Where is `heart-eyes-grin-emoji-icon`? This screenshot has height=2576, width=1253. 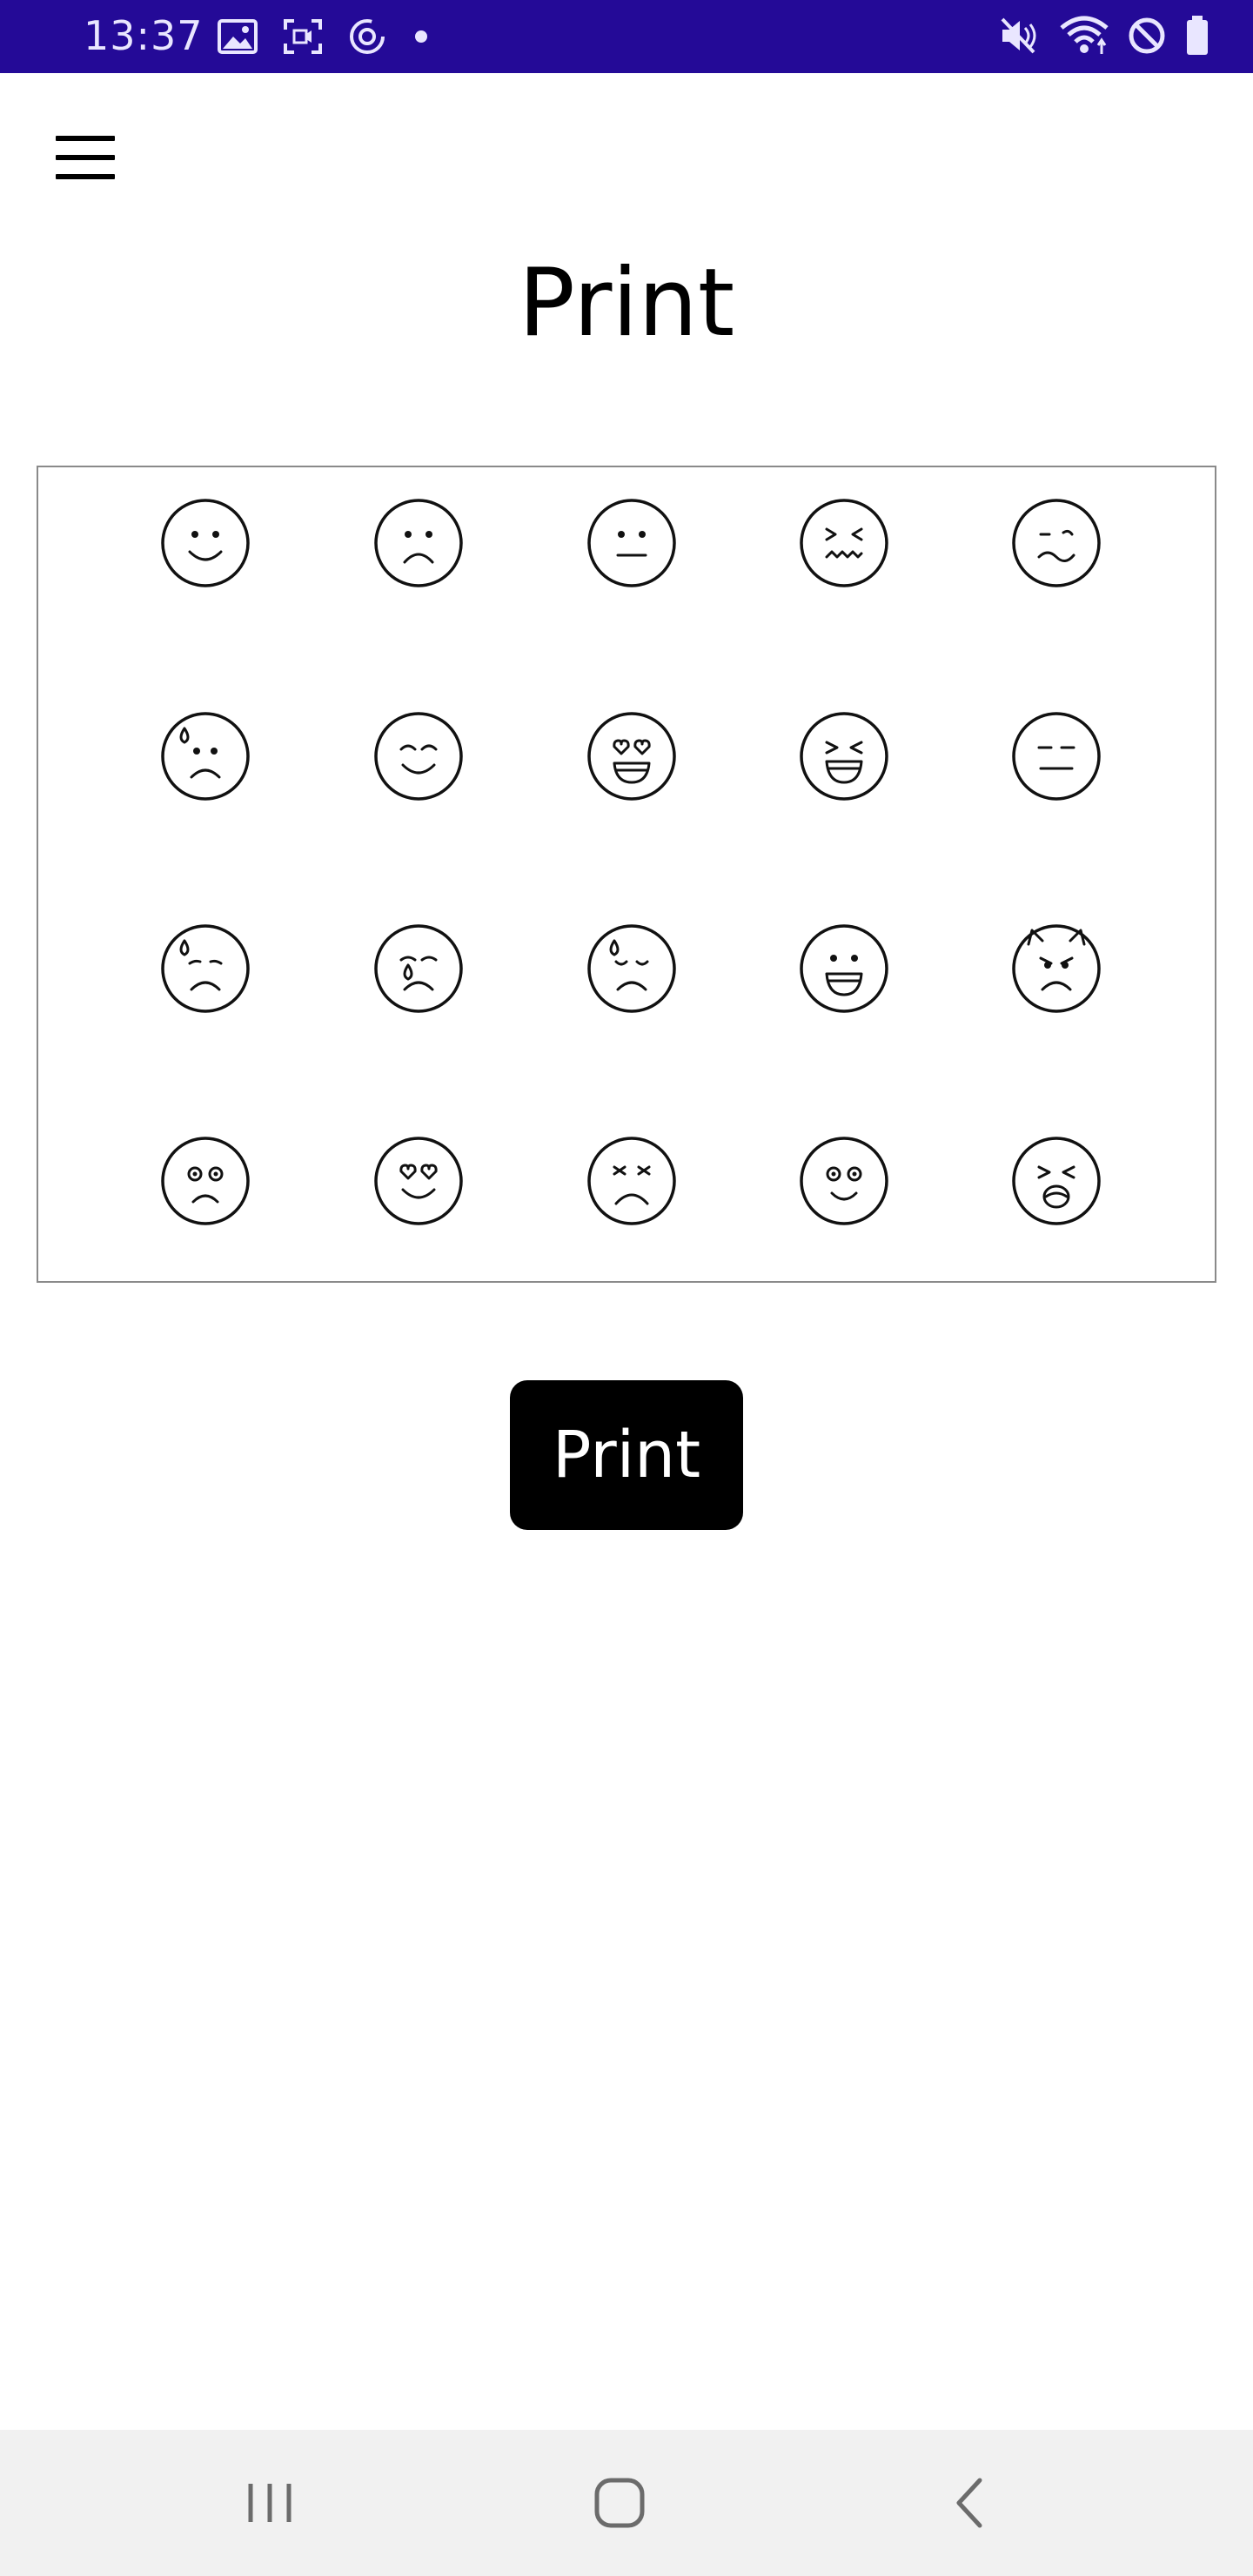
heart-eyes-grin-emoji-icon is located at coordinates (631, 756).